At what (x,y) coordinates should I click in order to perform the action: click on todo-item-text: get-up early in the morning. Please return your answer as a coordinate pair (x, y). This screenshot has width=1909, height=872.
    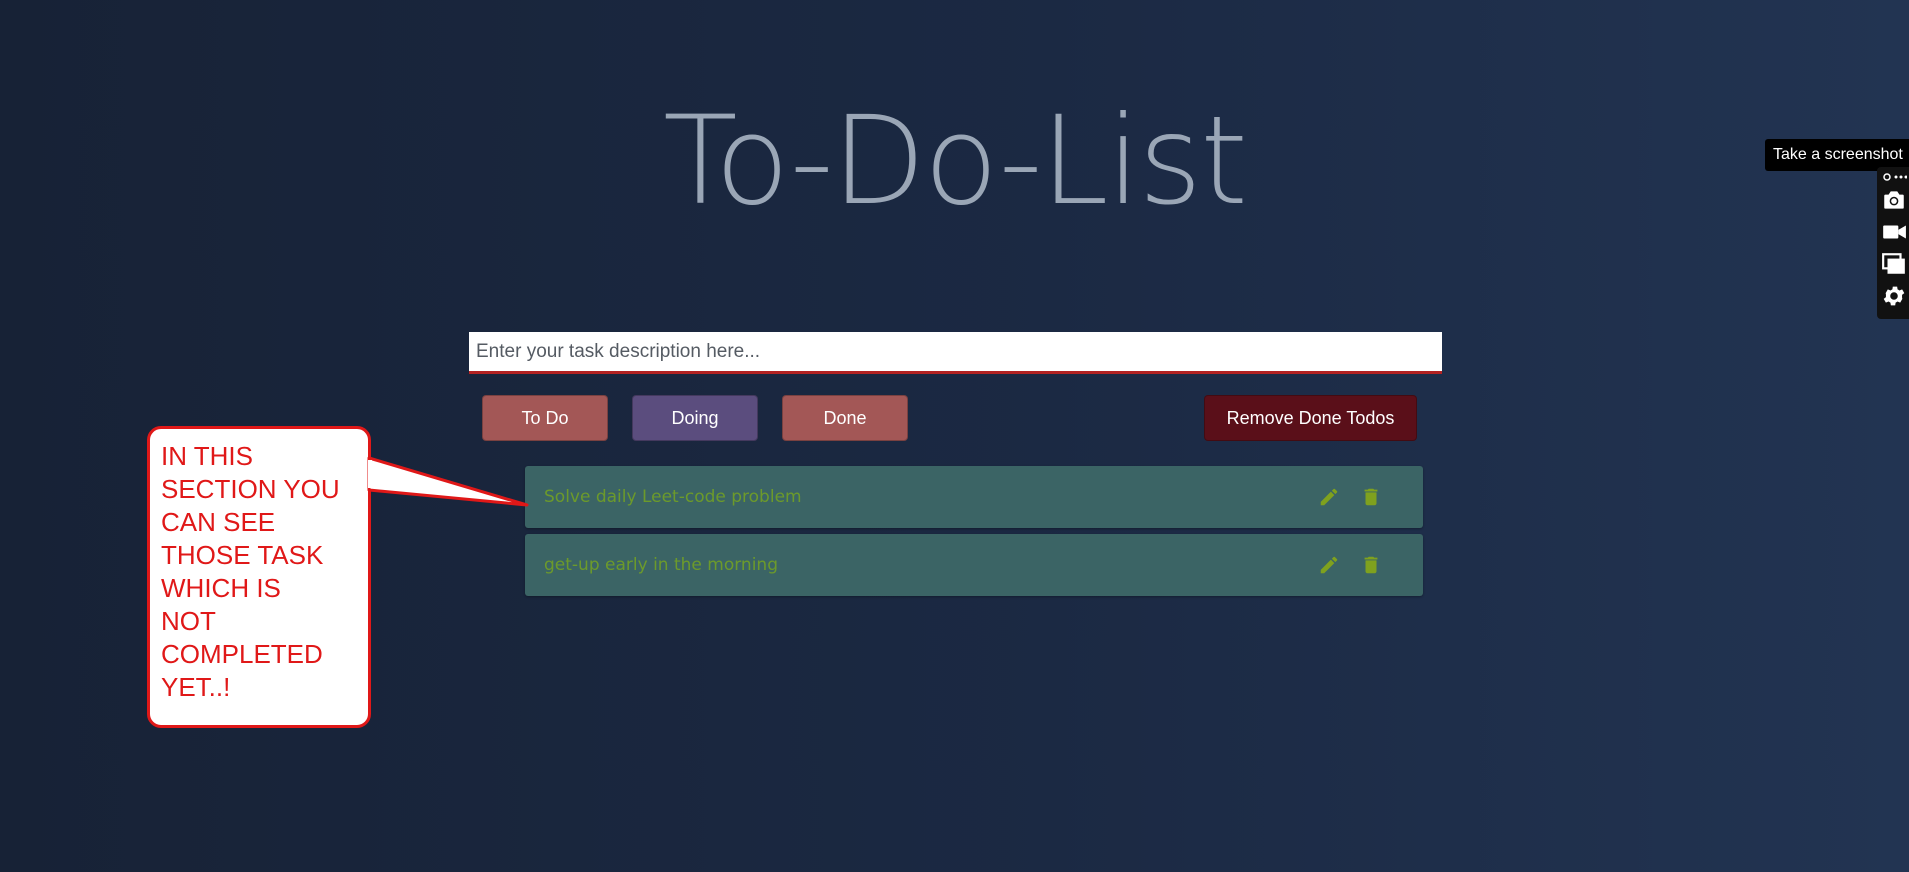
    Looking at the image, I should click on (661, 565).